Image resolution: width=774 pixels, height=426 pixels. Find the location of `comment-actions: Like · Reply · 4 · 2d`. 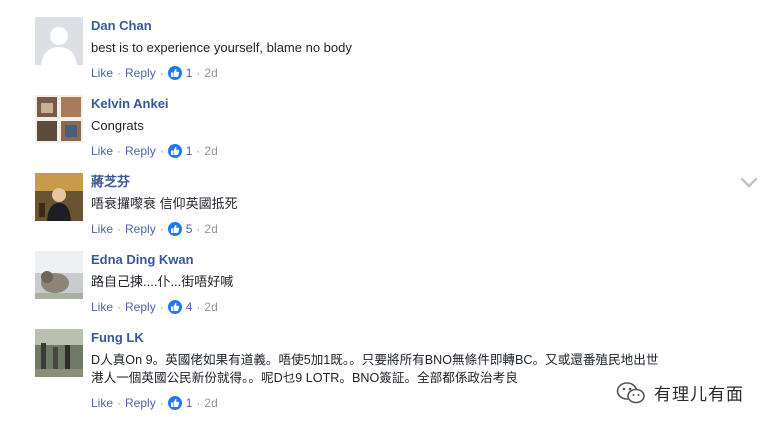

comment-actions: Like · Reply · 4 · 2d is located at coordinates (423, 307).